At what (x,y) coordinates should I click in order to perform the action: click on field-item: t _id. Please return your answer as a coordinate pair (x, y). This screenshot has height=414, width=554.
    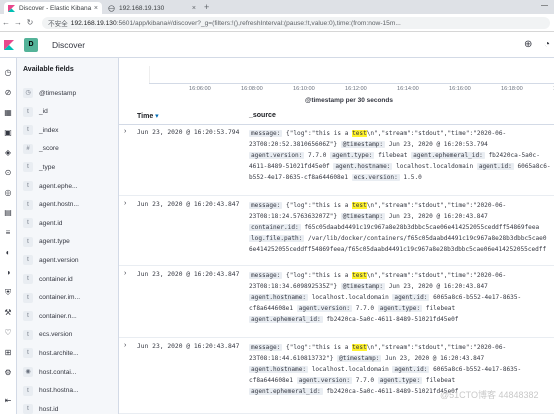
    Looking at the image, I should click on (35, 111).